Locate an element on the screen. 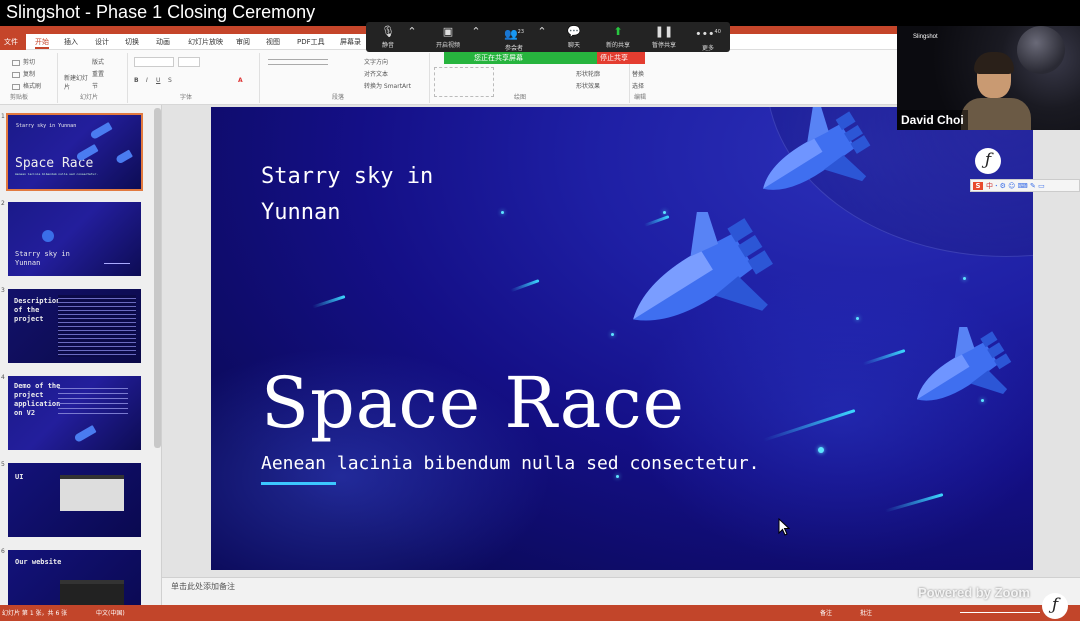 Image resolution: width=1080 pixels, height=621 pixels. tab-insert: 插入 is located at coordinates (71, 42).